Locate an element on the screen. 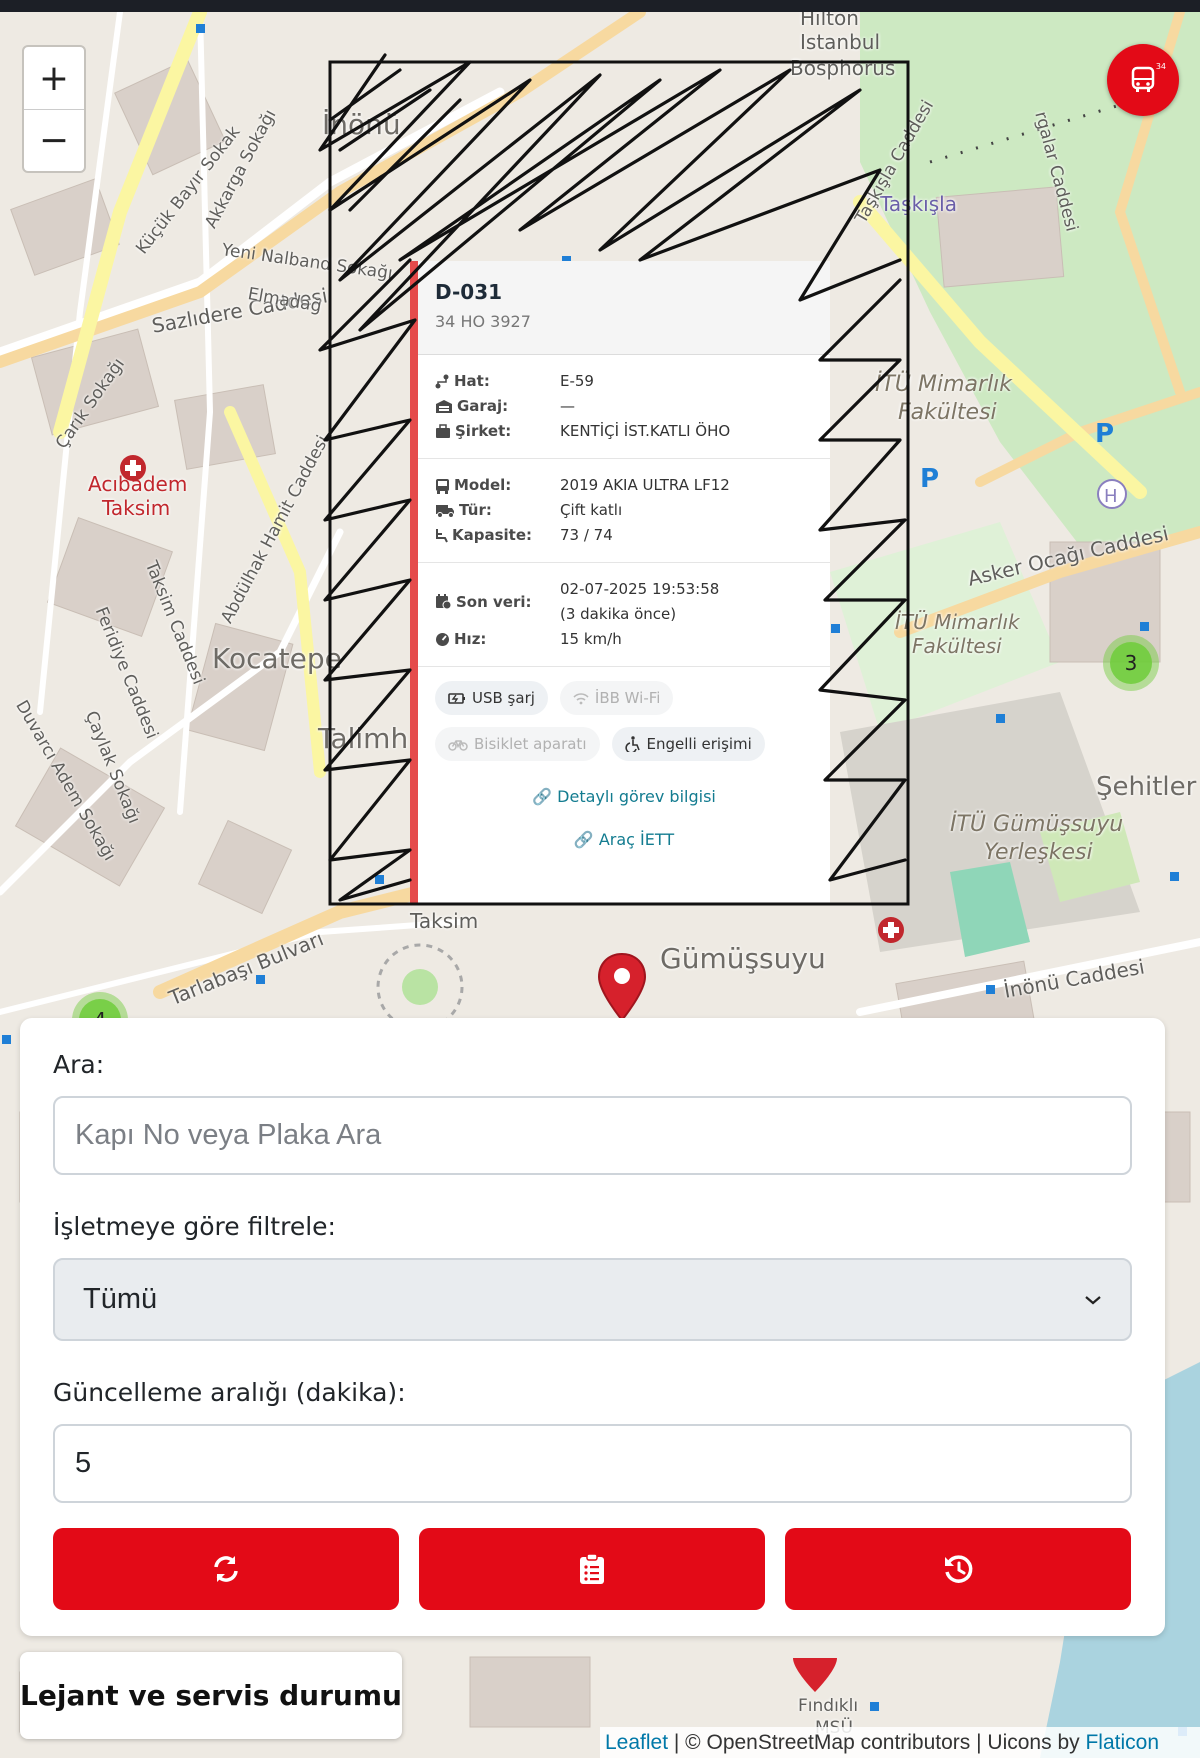 This screenshot has height=1758, width=1200. task-list-button is located at coordinates (592, 1569).